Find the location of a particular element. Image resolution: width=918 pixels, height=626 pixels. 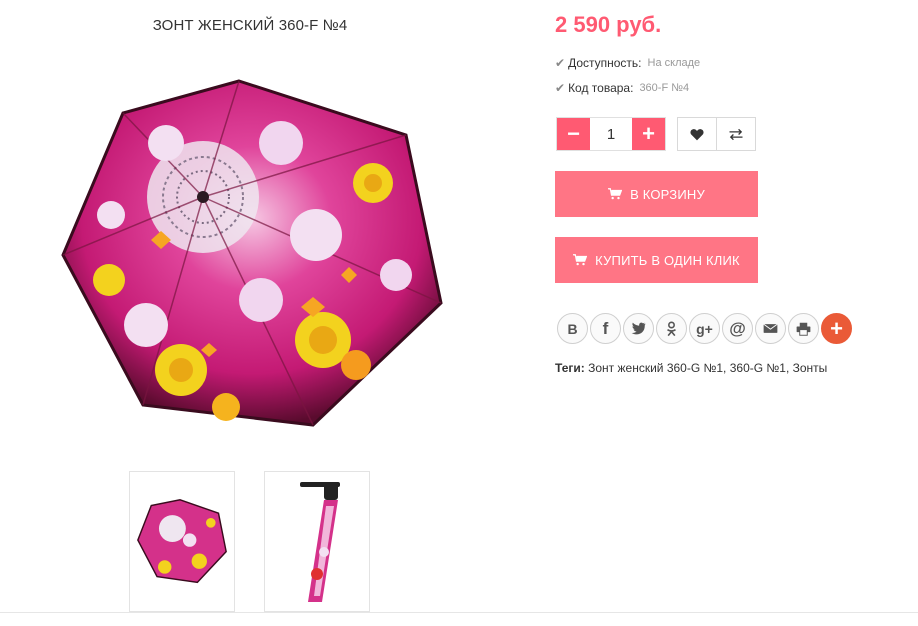

heart-icon is located at coordinates (697, 134).